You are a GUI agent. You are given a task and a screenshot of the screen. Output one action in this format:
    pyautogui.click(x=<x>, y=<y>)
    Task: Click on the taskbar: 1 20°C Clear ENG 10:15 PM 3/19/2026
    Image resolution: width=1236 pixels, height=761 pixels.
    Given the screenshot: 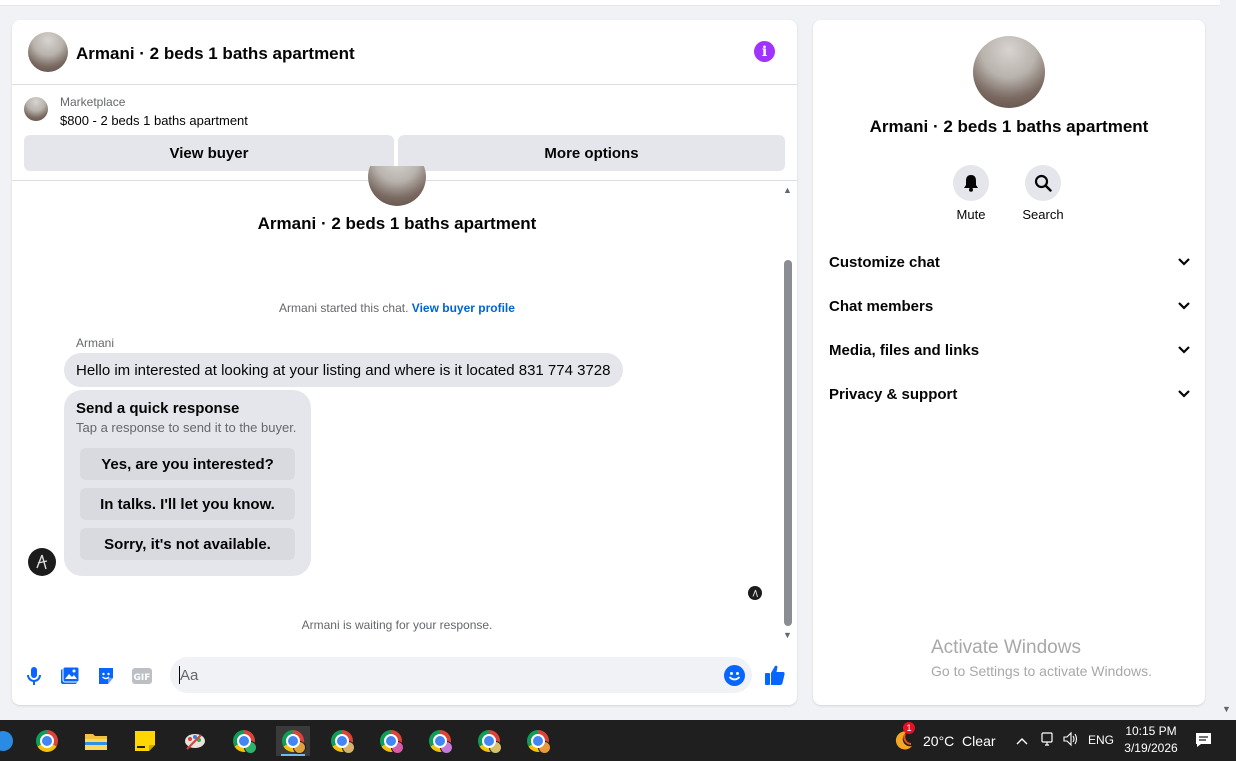 What is the action you would take?
    pyautogui.click(x=618, y=740)
    